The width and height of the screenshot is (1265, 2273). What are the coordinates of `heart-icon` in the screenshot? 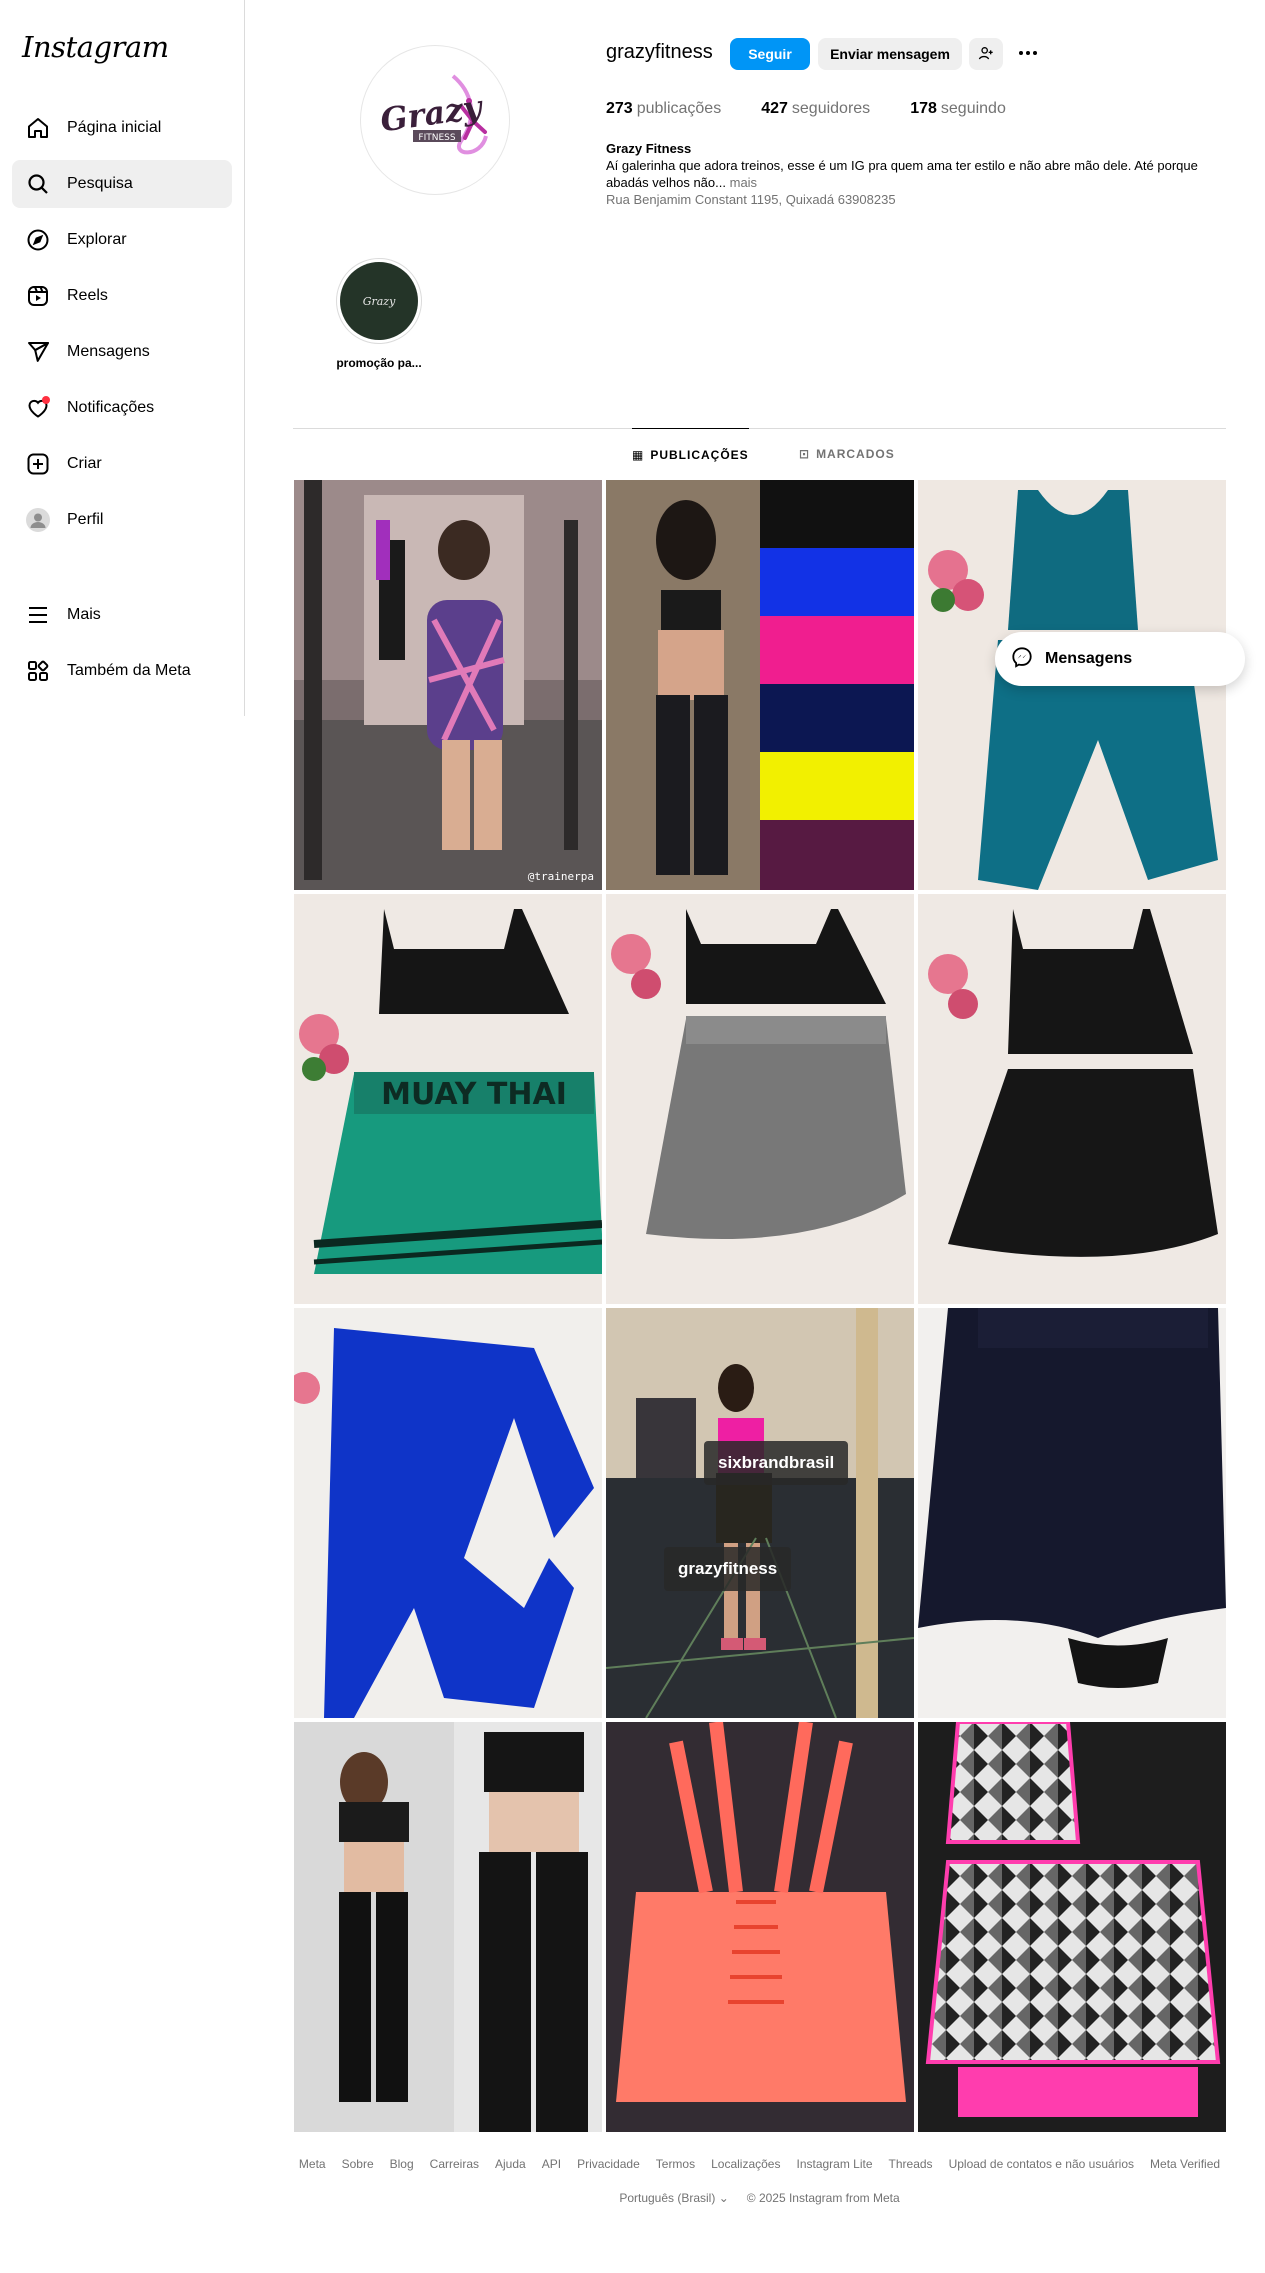 It's located at (38, 408).